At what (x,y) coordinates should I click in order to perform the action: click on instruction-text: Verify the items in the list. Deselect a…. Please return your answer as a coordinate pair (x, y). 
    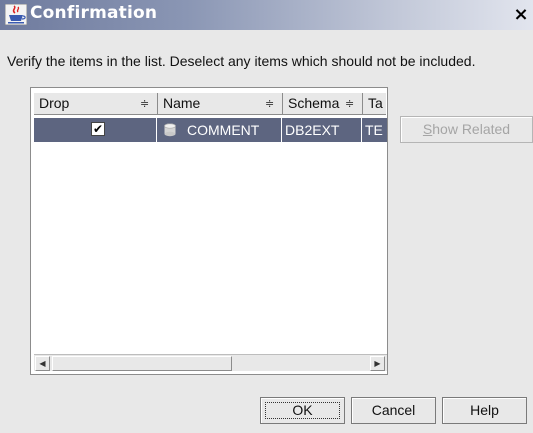
    Looking at the image, I should click on (241, 61).